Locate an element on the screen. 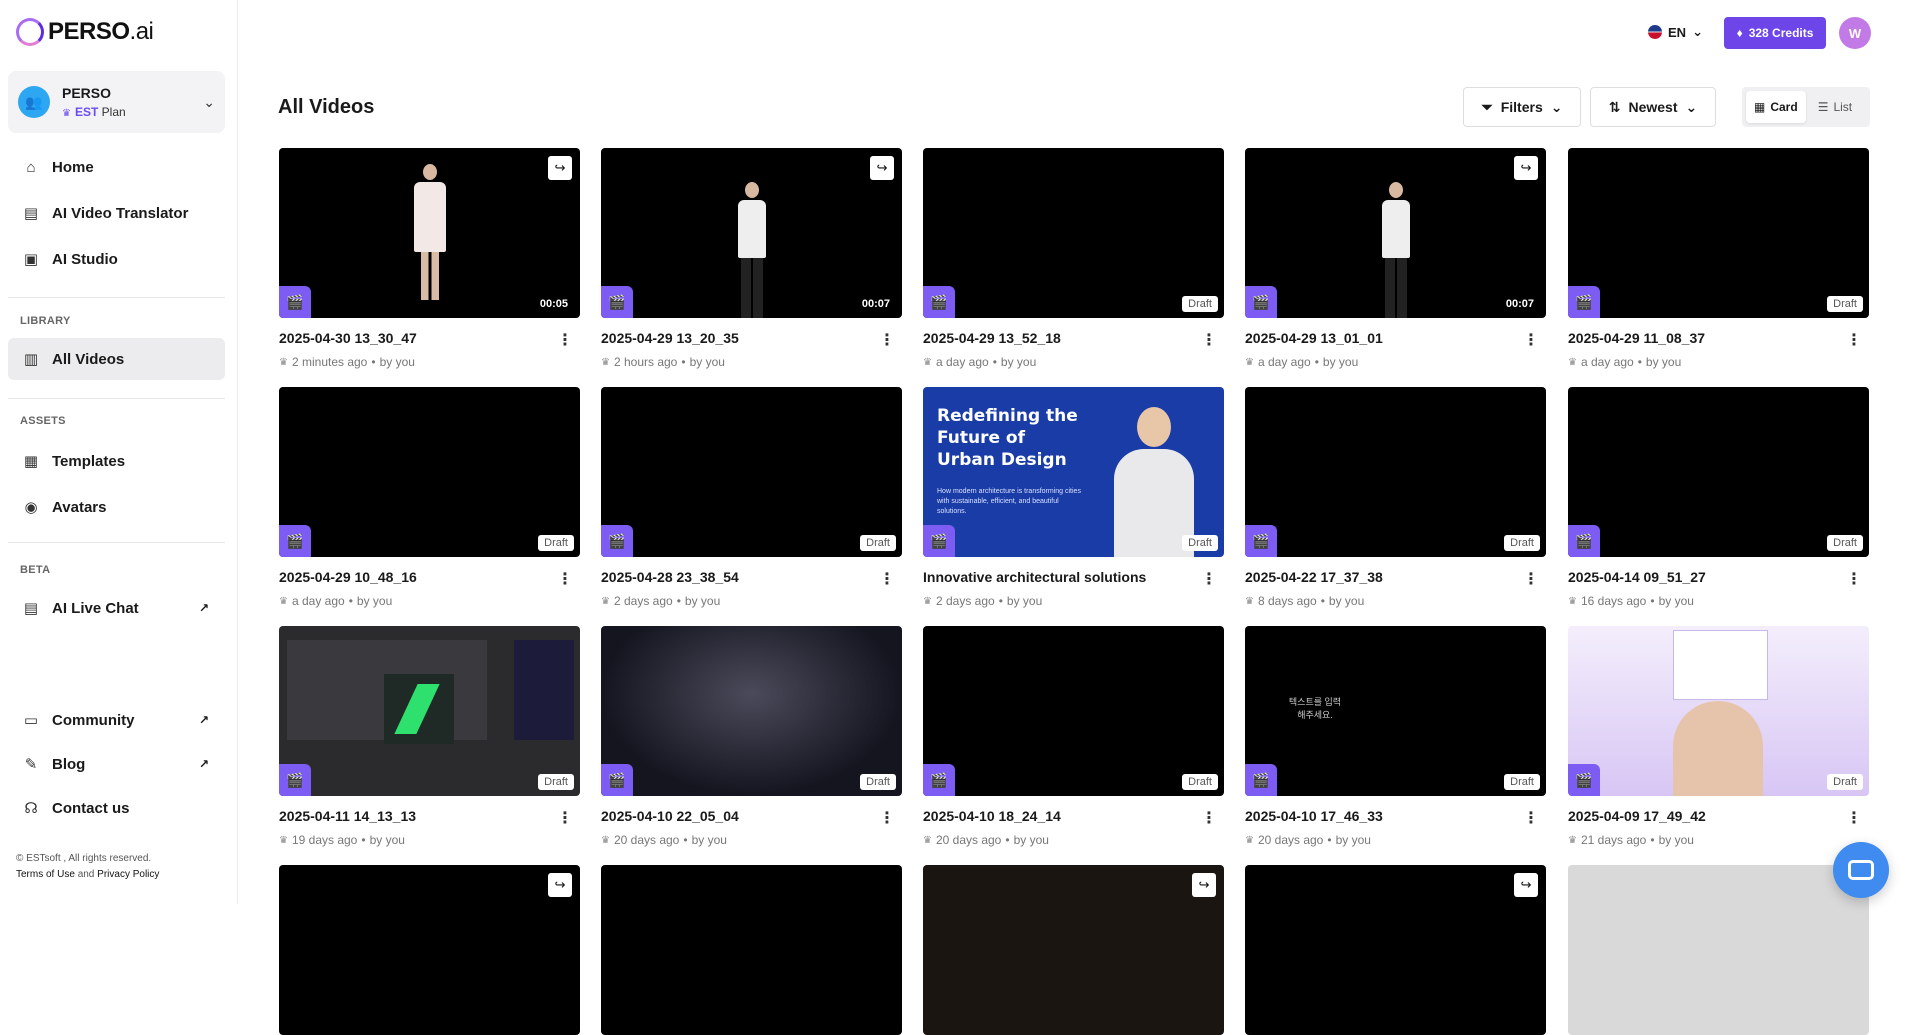  video-thumbnail: ↪ 🎬 00:05 is located at coordinates (429, 233).